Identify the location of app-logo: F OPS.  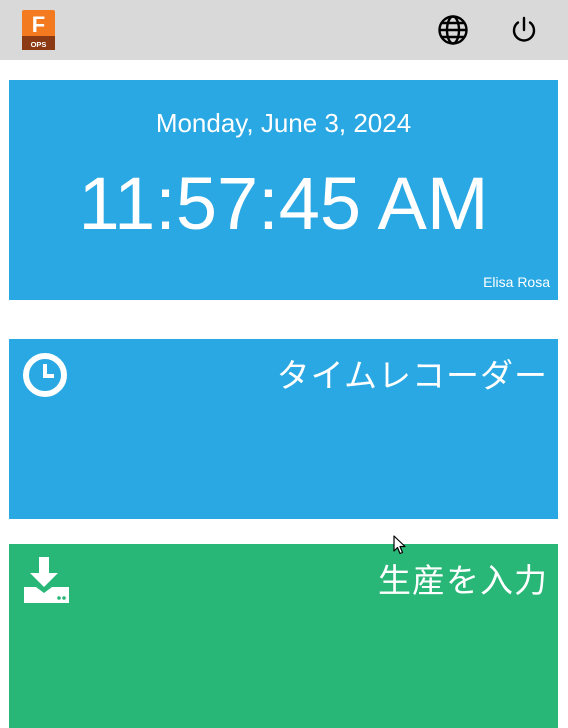
(38, 30).